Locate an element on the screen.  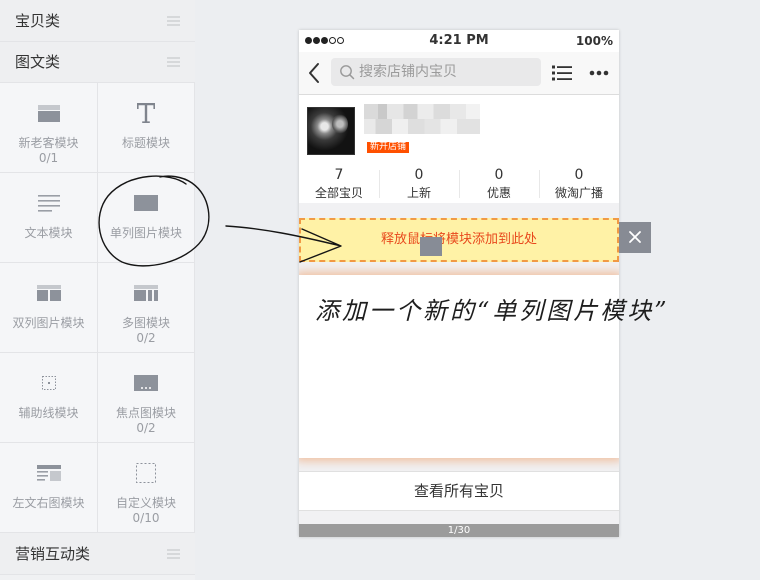
module-tile-title: 标题模块 is located at coordinates (146, 128).